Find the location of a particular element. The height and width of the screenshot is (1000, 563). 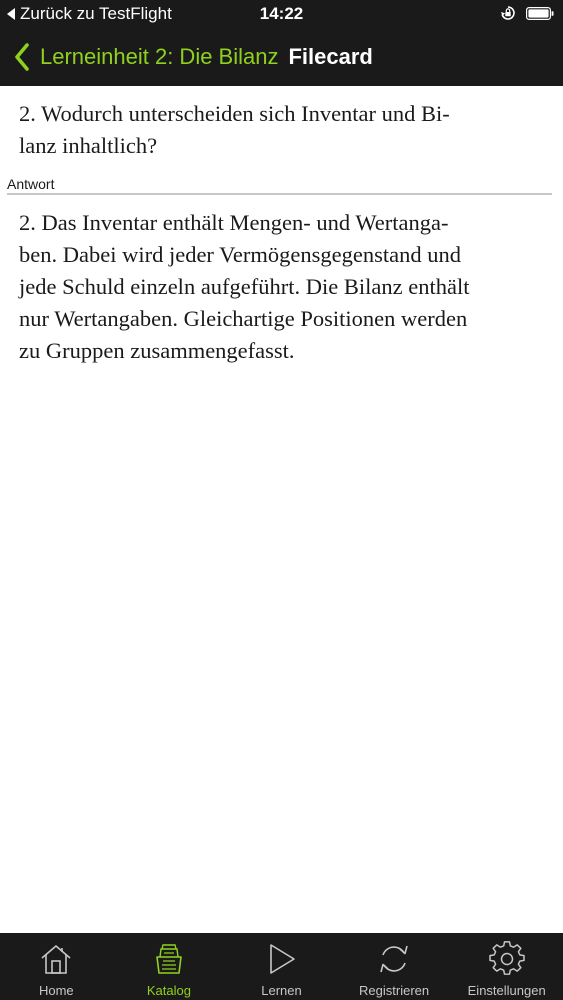

battery-icon is located at coordinates (540, 13).